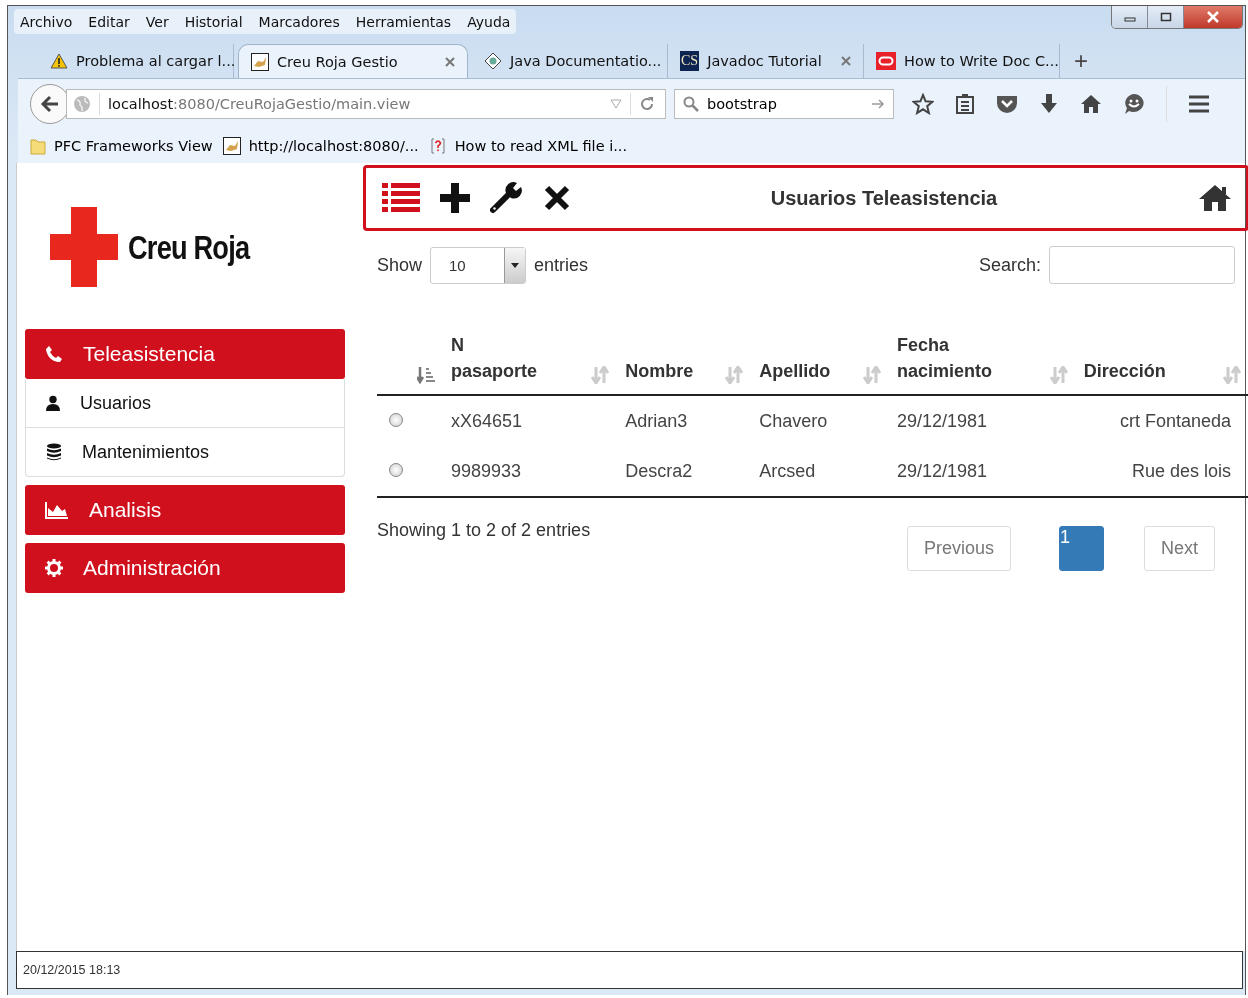  What do you see at coordinates (493, 61) in the screenshot?
I see `diamond-icon` at bounding box center [493, 61].